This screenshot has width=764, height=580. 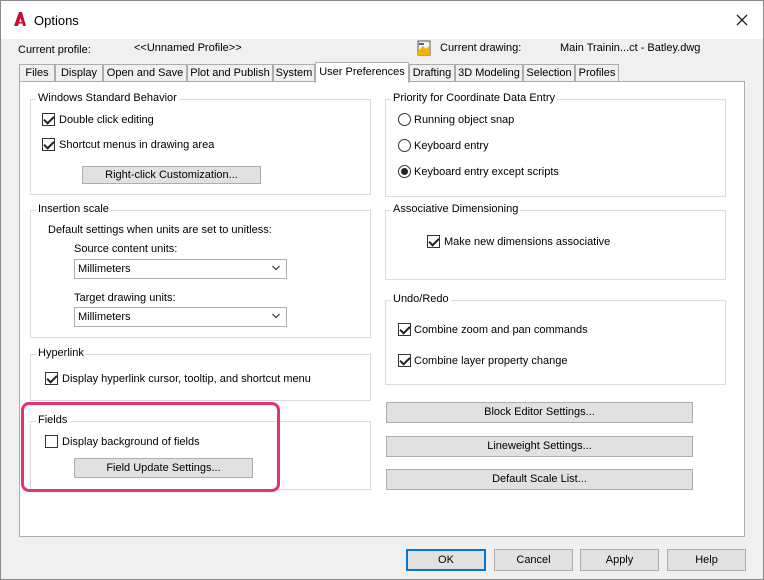 What do you see at coordinates (474, 98) in the screenshot?
I see `group-title: Priority for Coordinate Data Entry` at bounding box center [474, 98].